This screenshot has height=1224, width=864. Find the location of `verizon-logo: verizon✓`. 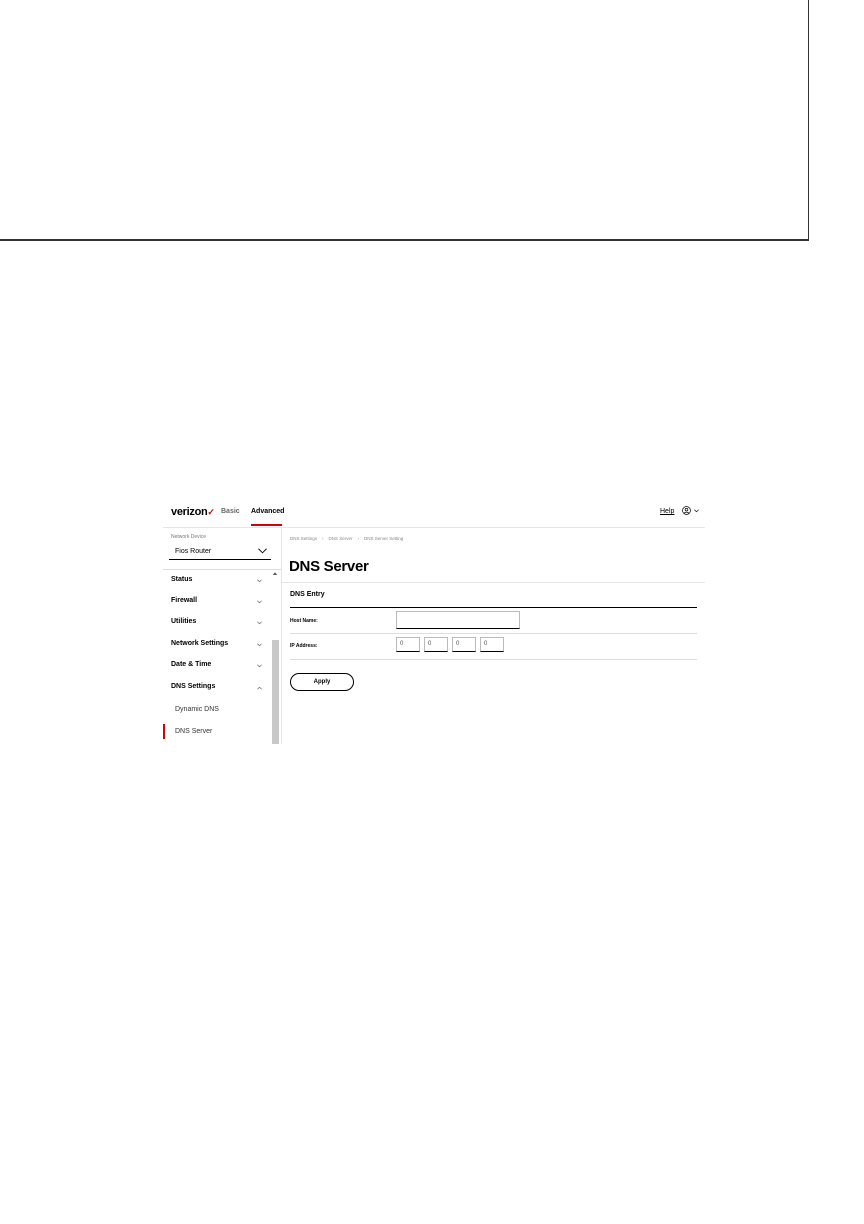

verizon-logo: verizon✓ is located at coordinates (193, 512).